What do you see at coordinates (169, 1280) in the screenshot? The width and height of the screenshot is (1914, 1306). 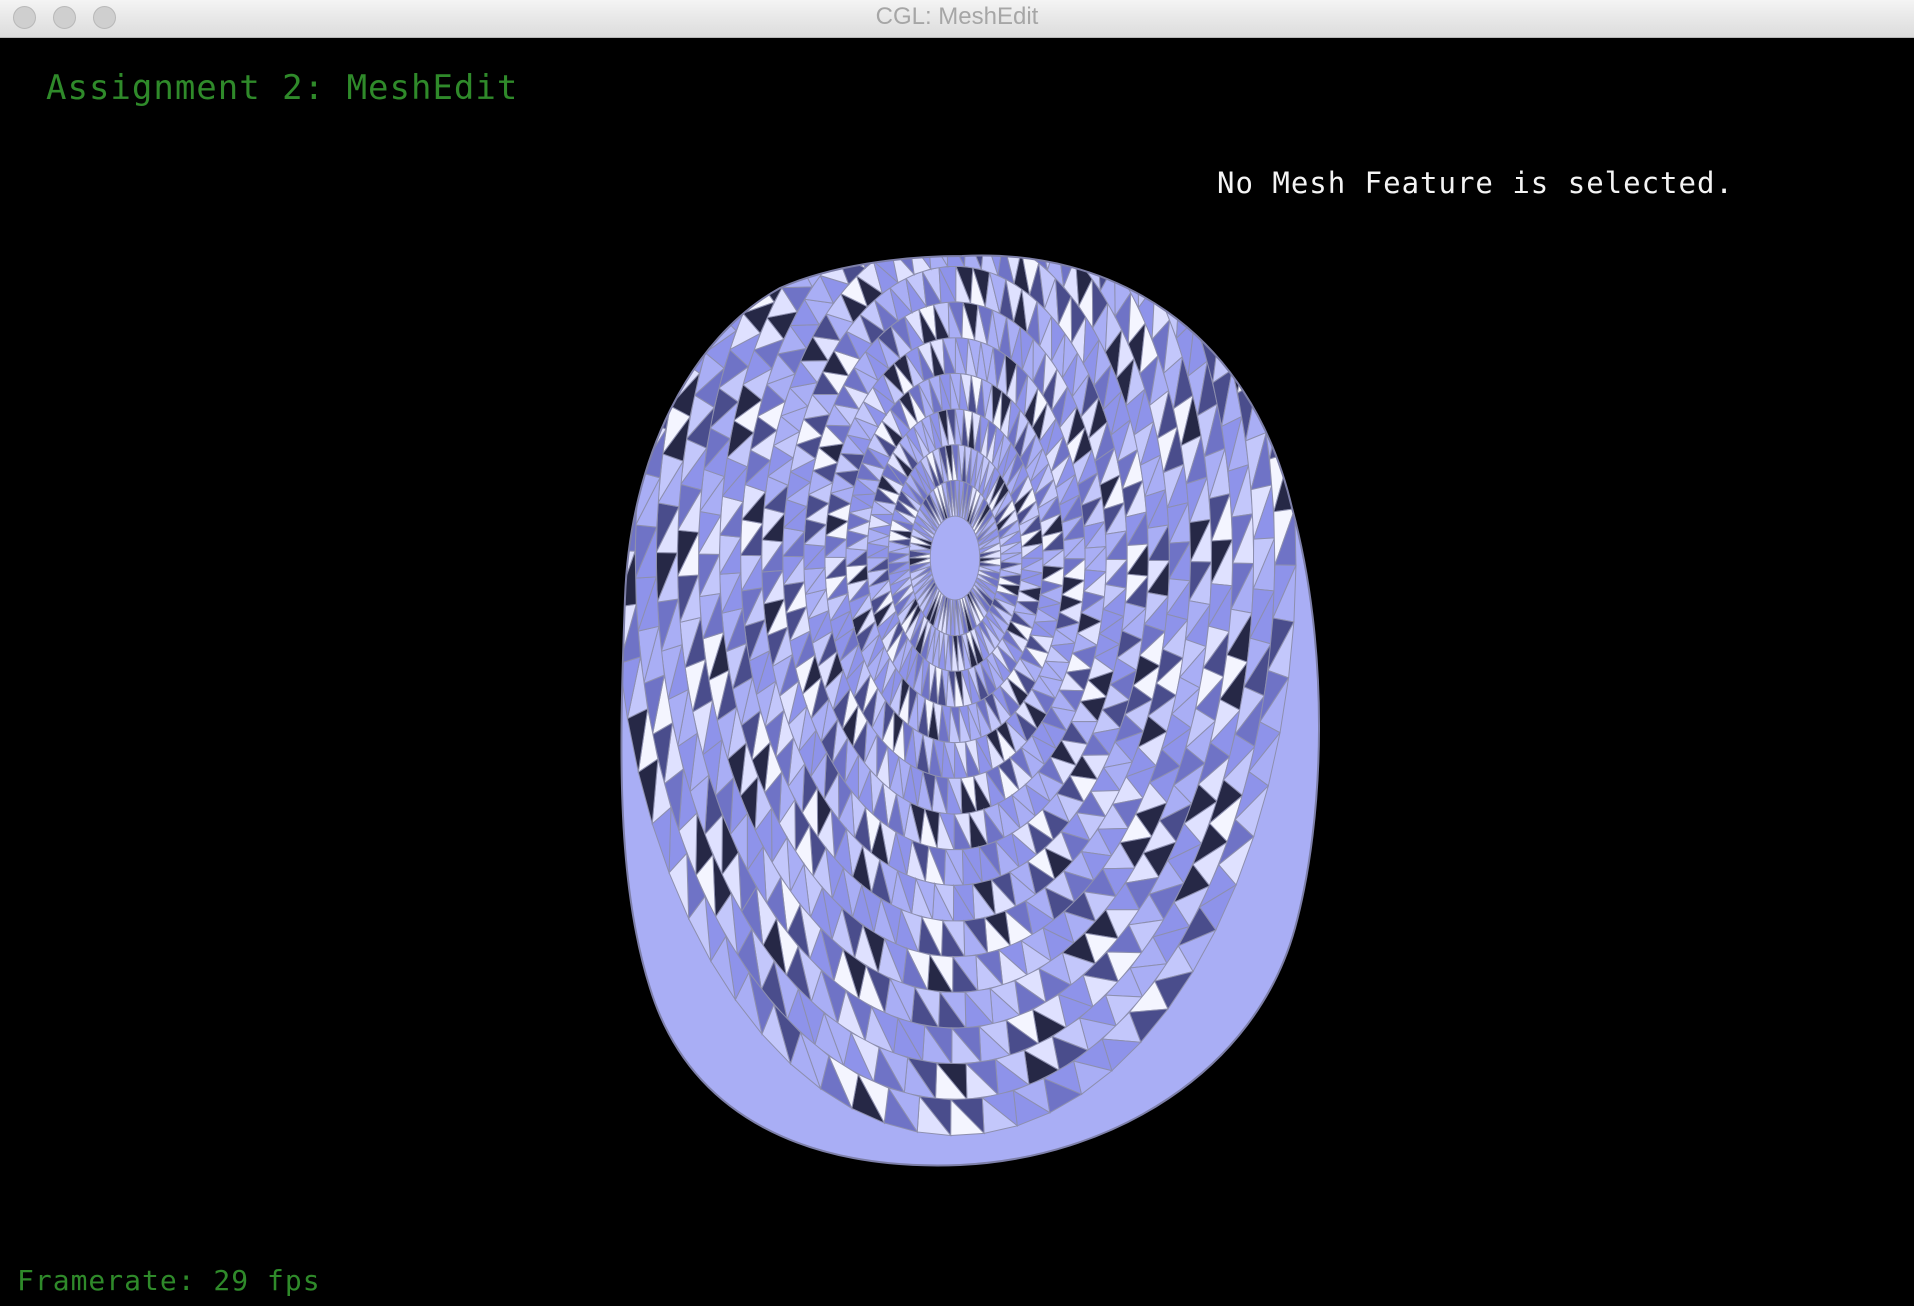 I see `framerate-readout: Framerate: 29 fps` at bounding box center [169, 1280].